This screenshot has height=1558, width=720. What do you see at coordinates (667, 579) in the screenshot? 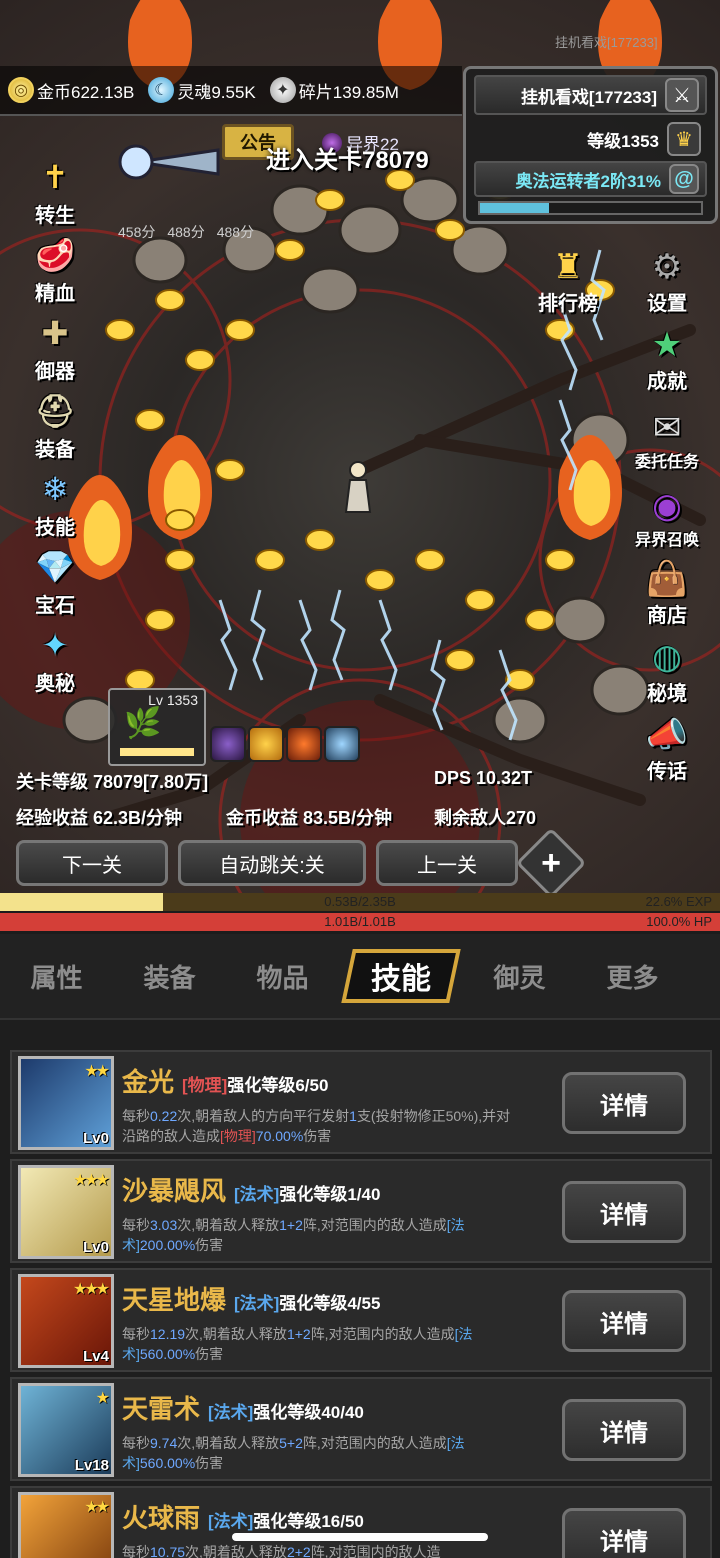
I see `bag-icon: 👜` at bounding box center [667, 579].